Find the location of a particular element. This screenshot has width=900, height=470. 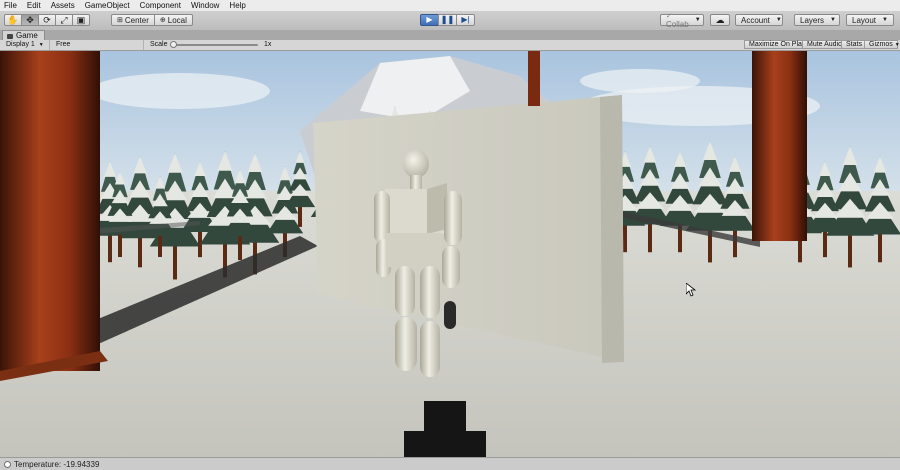

rotate-tool-button: ⟳ is located at coordinates (47, 20).